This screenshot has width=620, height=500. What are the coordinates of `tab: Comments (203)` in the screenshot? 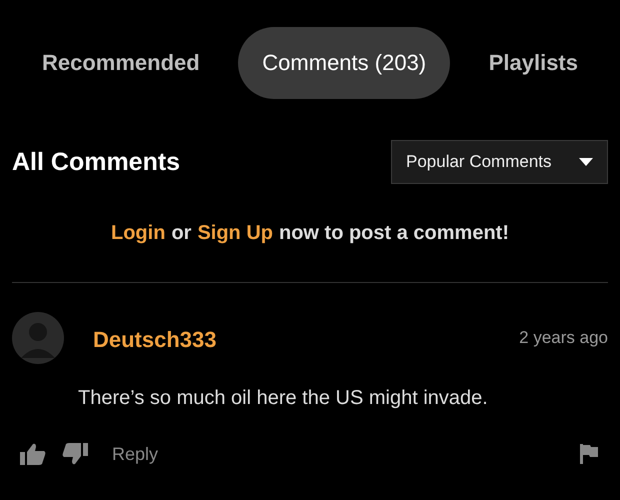 It's located at (344, 63).